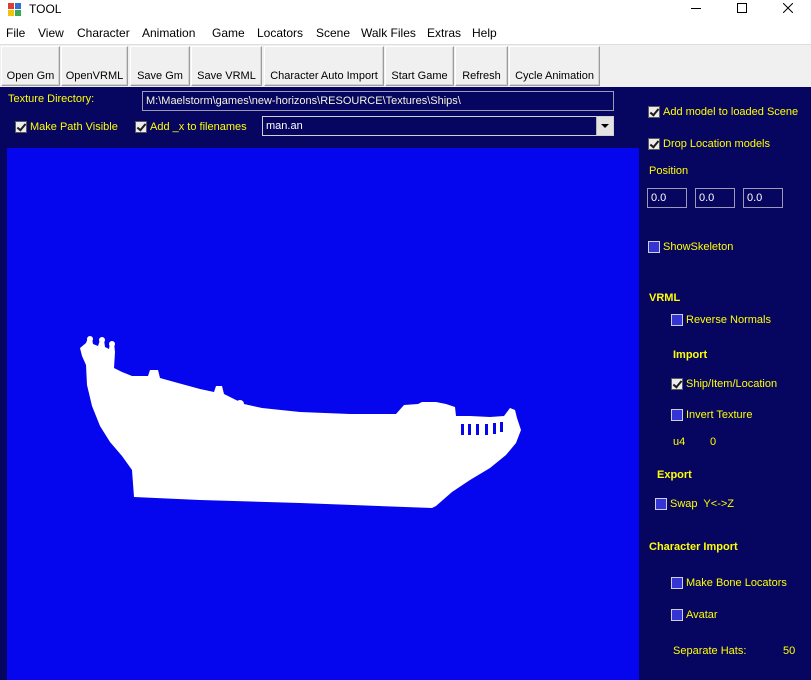 Image resolution: width=811 pixels, height=680 pixels. I want to click on checkbox-label: Add model to loaded Scene, so click(731, 112).